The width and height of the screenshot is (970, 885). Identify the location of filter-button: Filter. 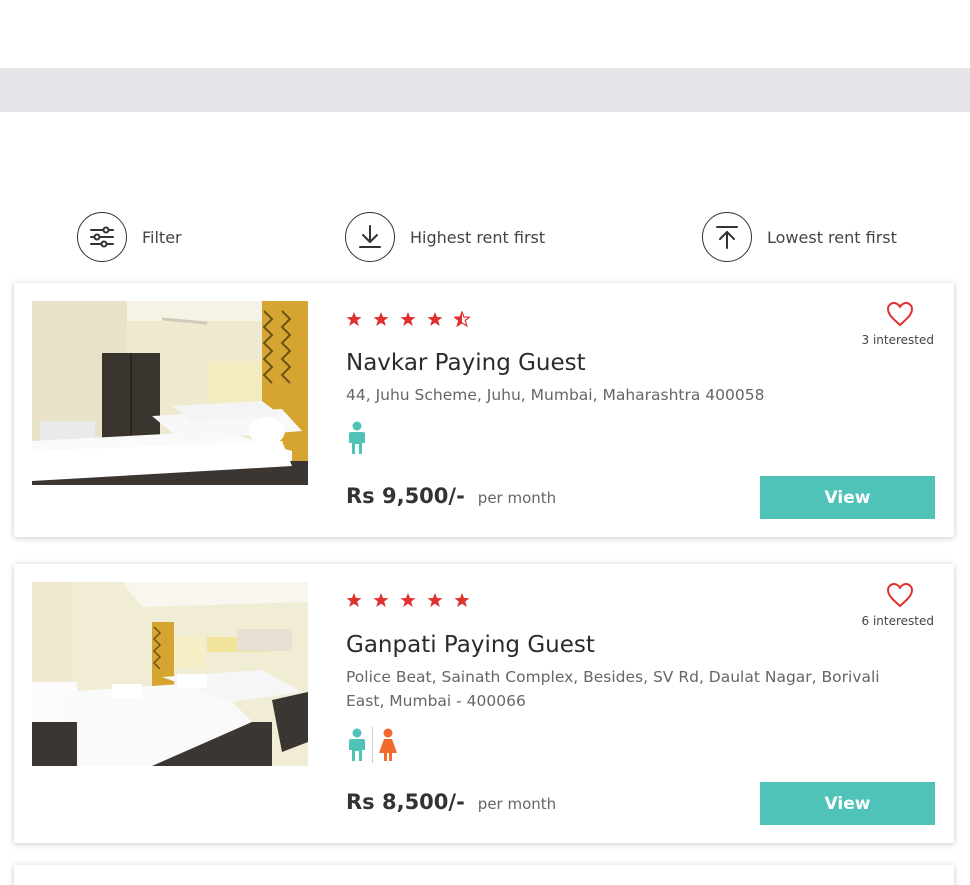
(129, 237).